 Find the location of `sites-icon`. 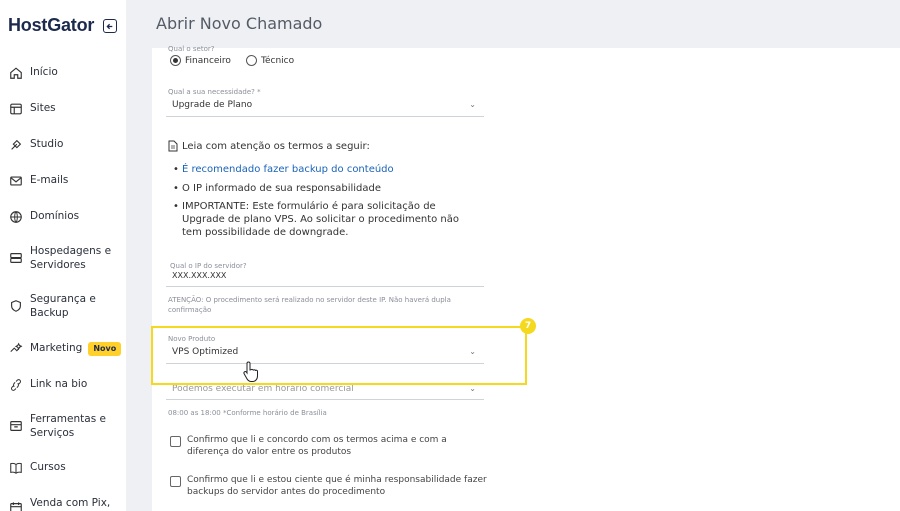

sites-icon is located at coordinates (16, 109).